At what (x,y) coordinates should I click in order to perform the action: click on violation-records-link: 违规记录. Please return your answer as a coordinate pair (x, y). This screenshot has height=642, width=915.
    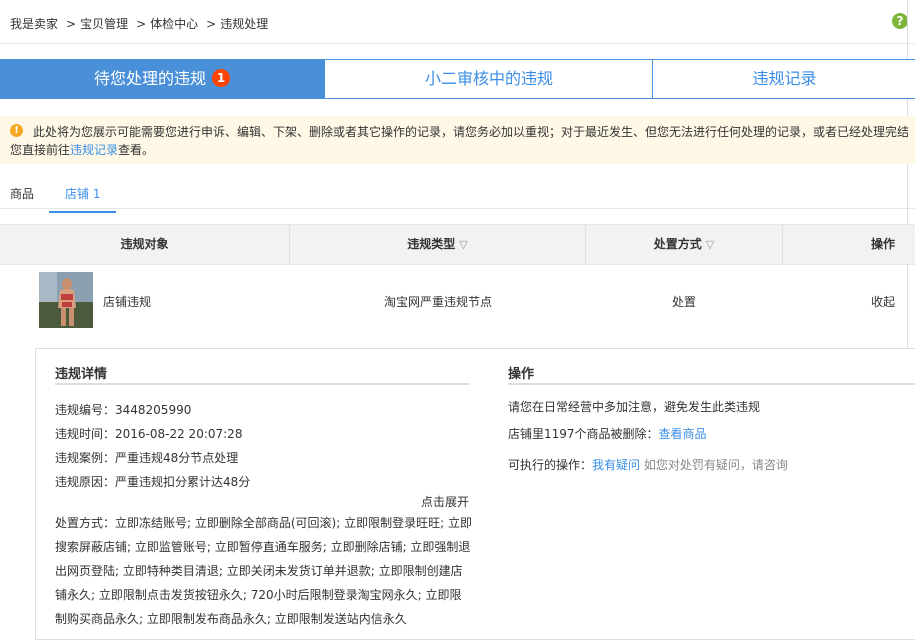
    Looking at the image, I should click on (94, 150).